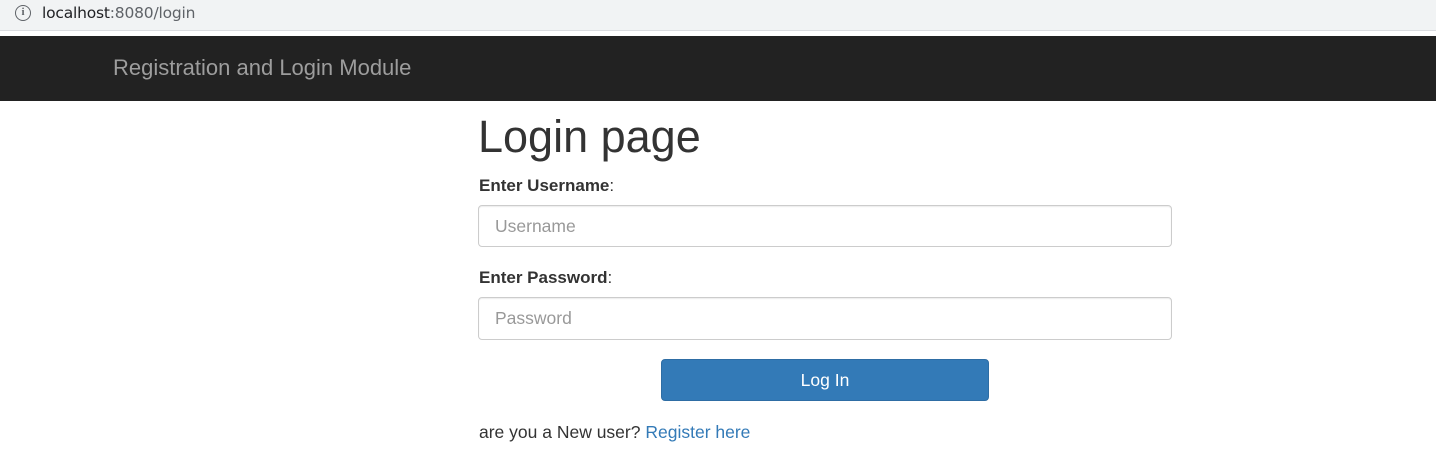  Describe the element at coordinates (825, 380) in the screenshot. I see `login-button: Log In` at that location.